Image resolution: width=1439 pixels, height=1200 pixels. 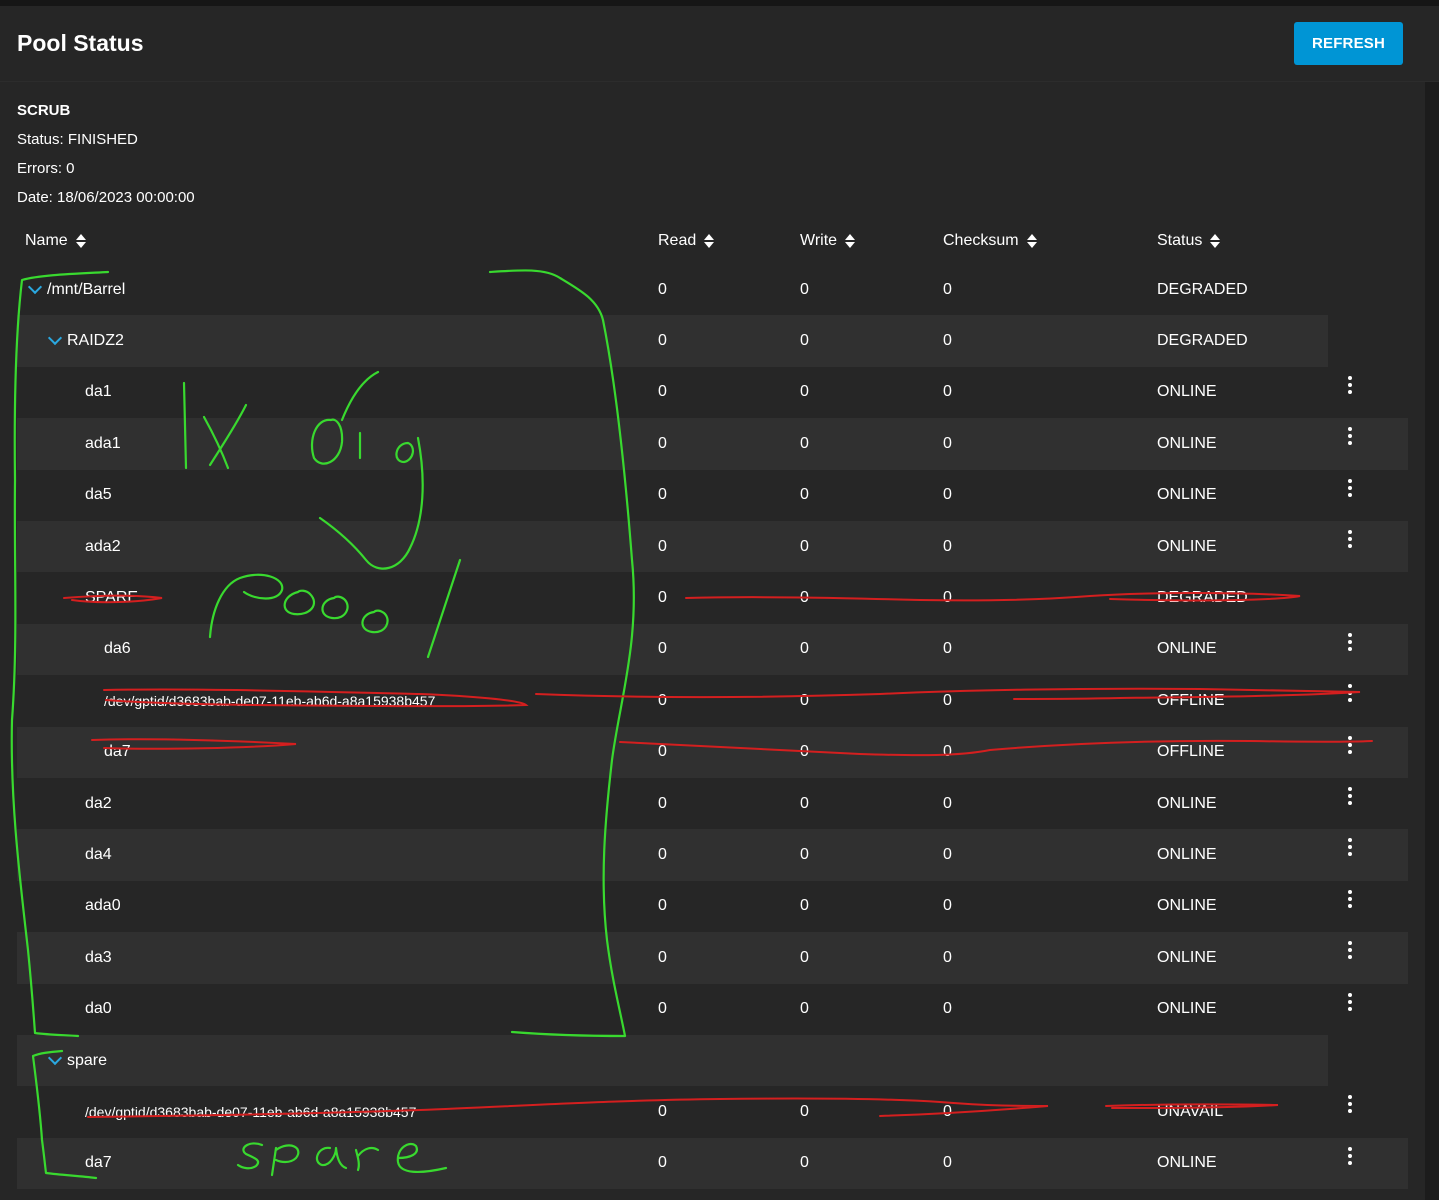 What do you see at coordinates (103, 546) in the screenshot?
I see `row-name: ada2` at bounding box center [103, 546].